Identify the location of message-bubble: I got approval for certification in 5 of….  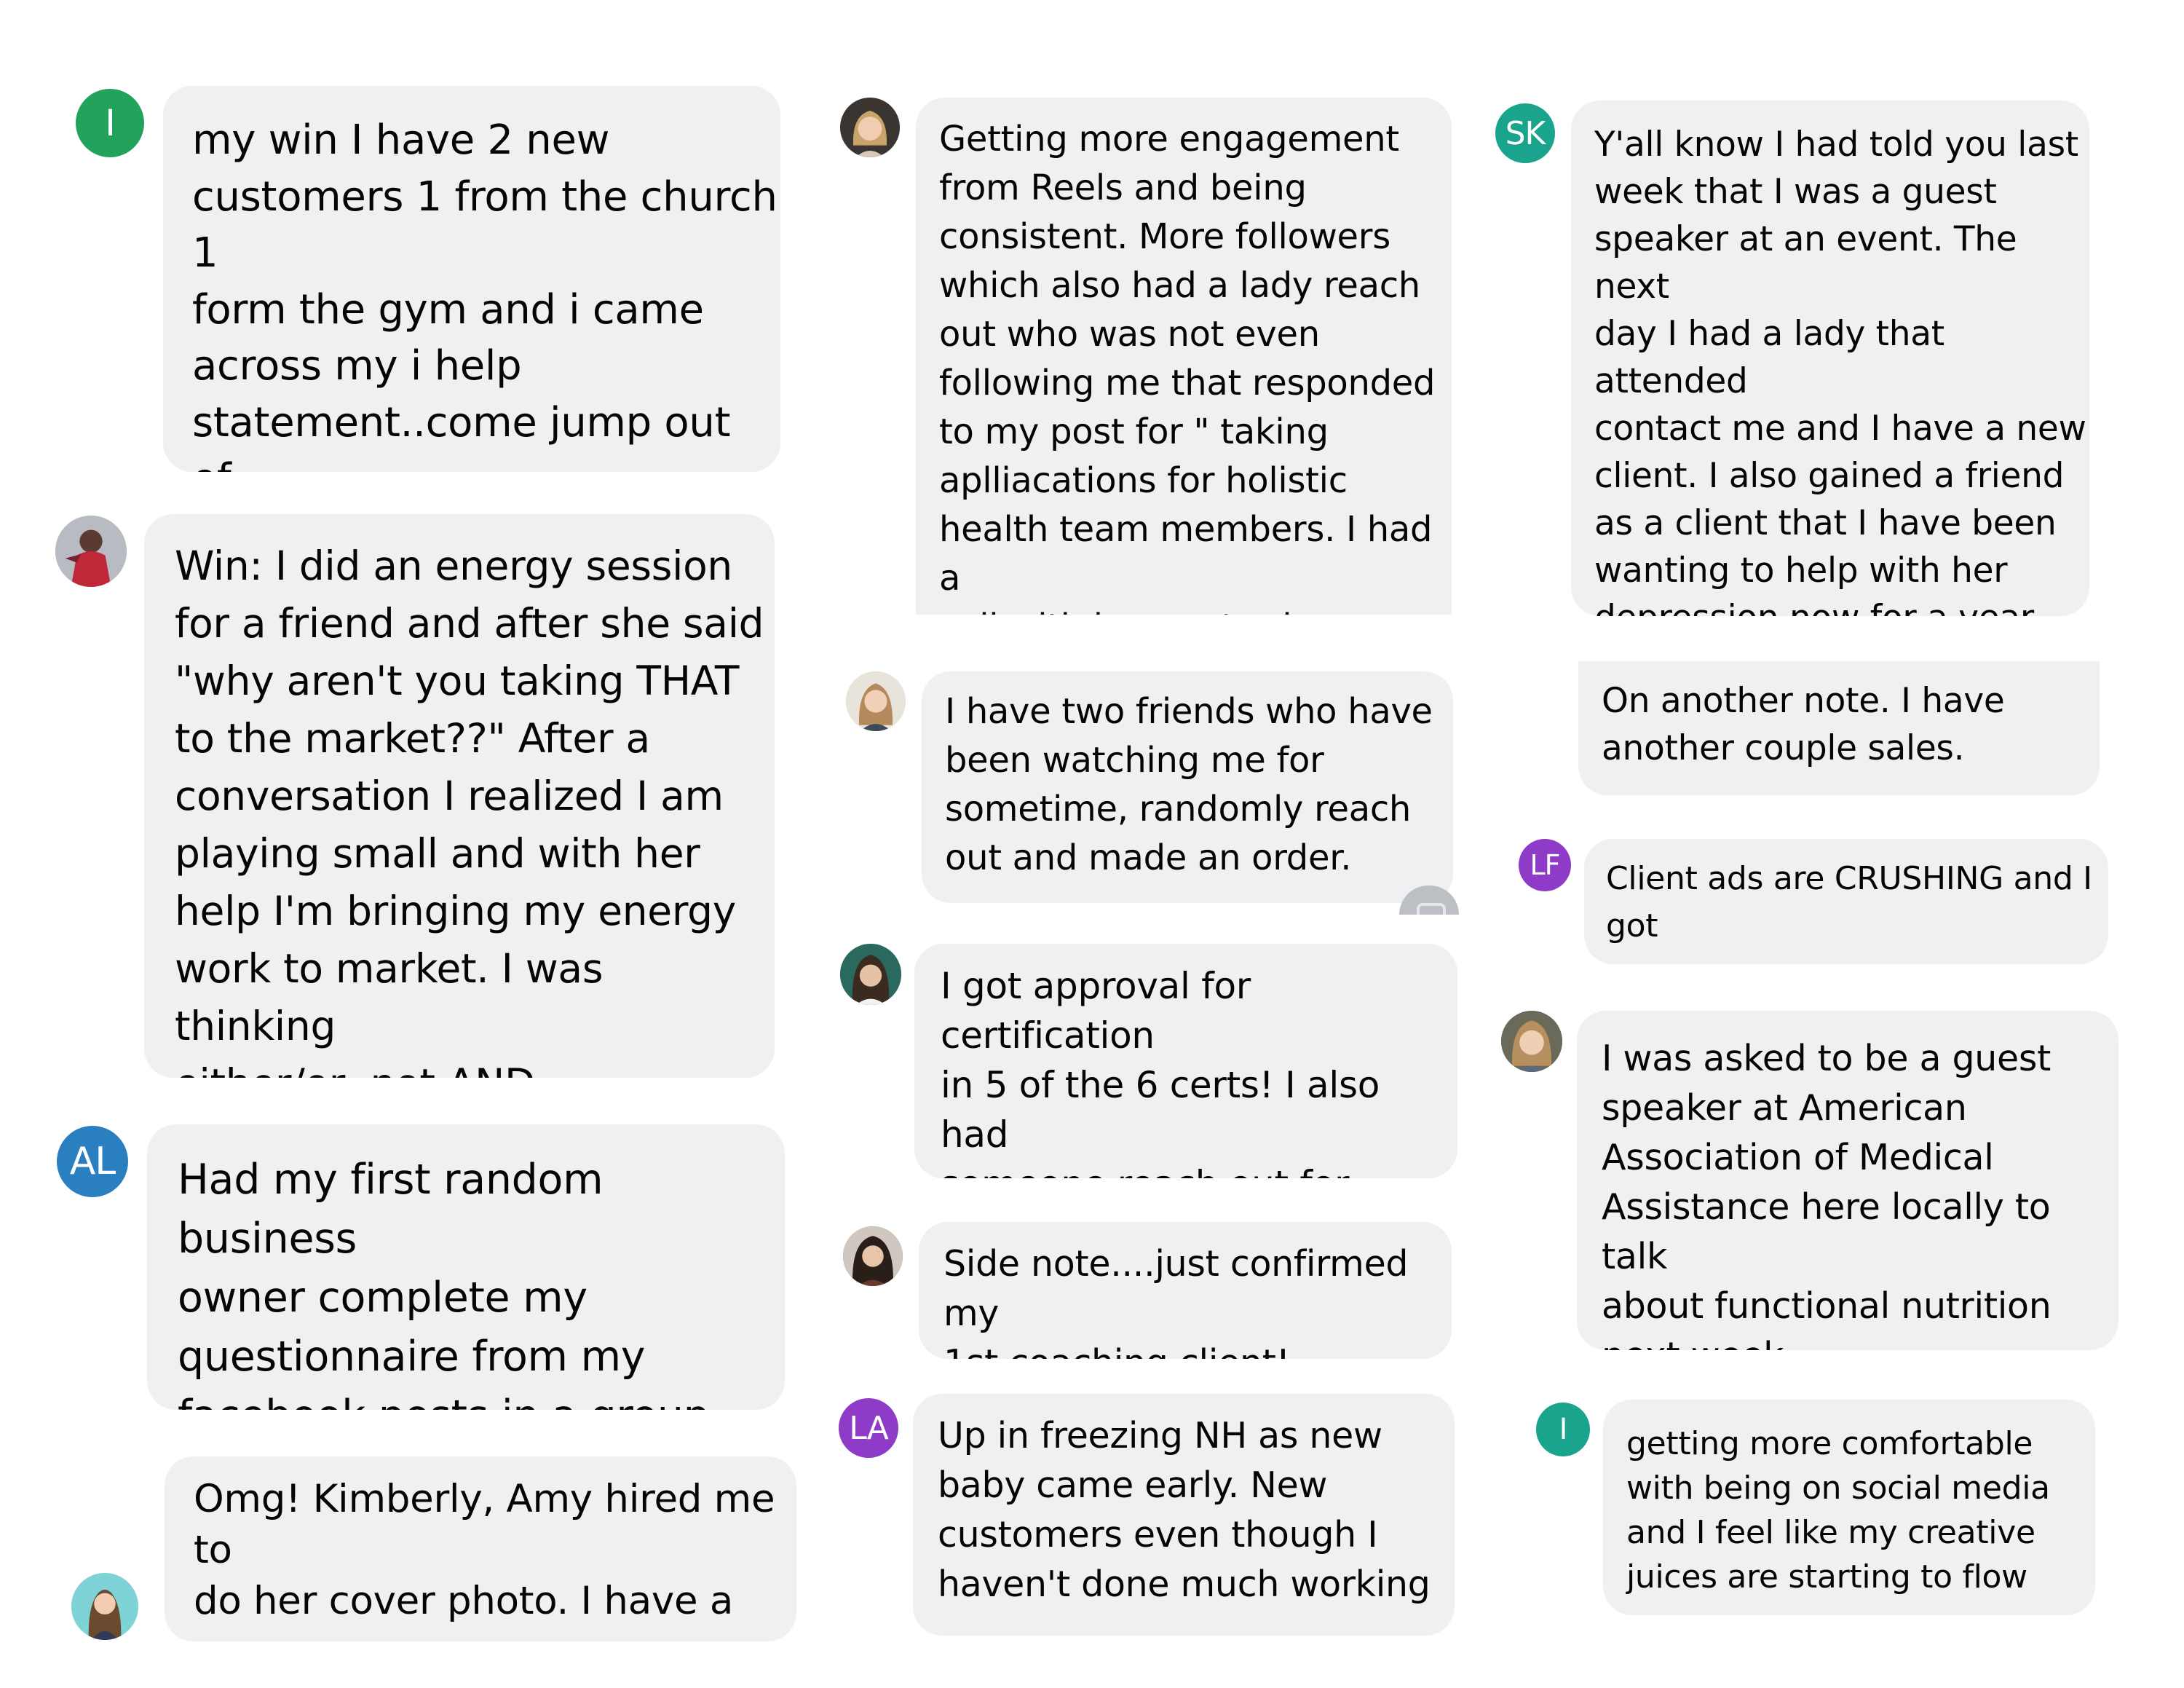
(1185, 1061).